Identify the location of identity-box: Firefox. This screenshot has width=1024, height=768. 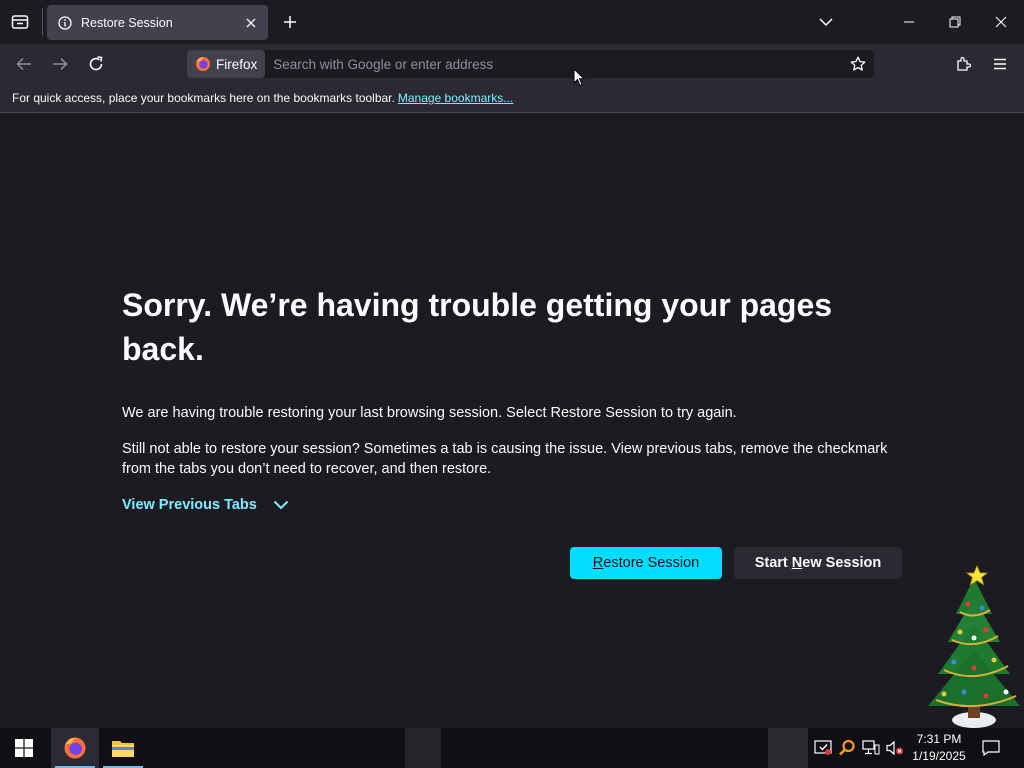
(226, 64).